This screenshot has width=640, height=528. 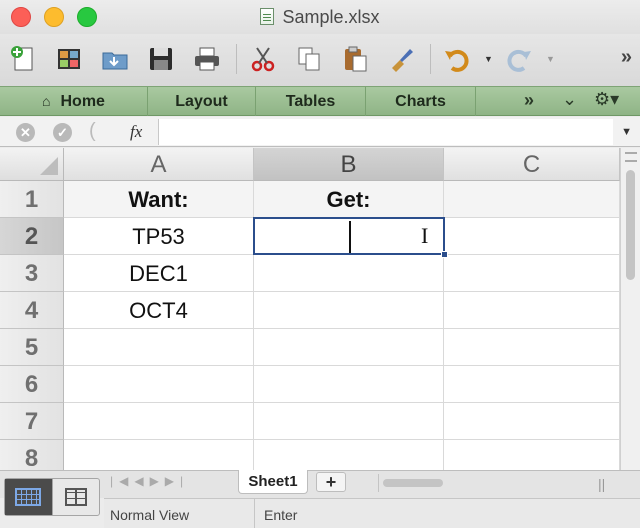 I want to click on row-header-1: 1, so click(x=32, y=199).